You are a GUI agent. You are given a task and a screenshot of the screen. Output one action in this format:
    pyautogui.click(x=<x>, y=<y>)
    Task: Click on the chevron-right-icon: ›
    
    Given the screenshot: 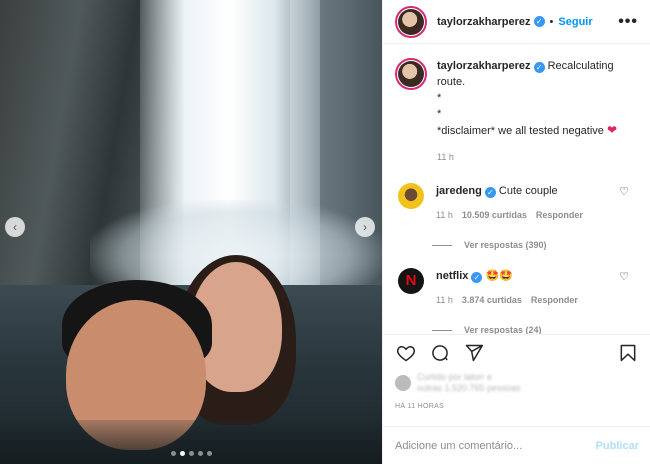 What is the action you would take?
    pyautogui.click(x=365, y=227)
    